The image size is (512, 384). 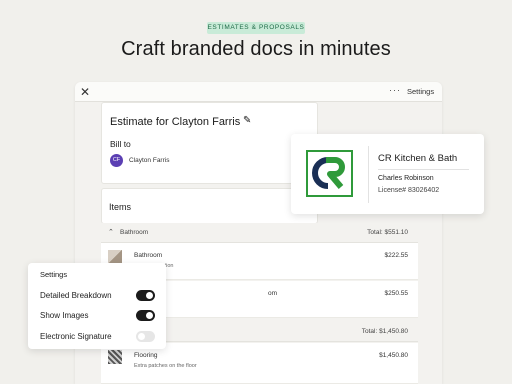 What do you see at coordinates (149, 160) in the screenshot?
I see `client-name: Clayton Farris` at bounding box center [149, 160].